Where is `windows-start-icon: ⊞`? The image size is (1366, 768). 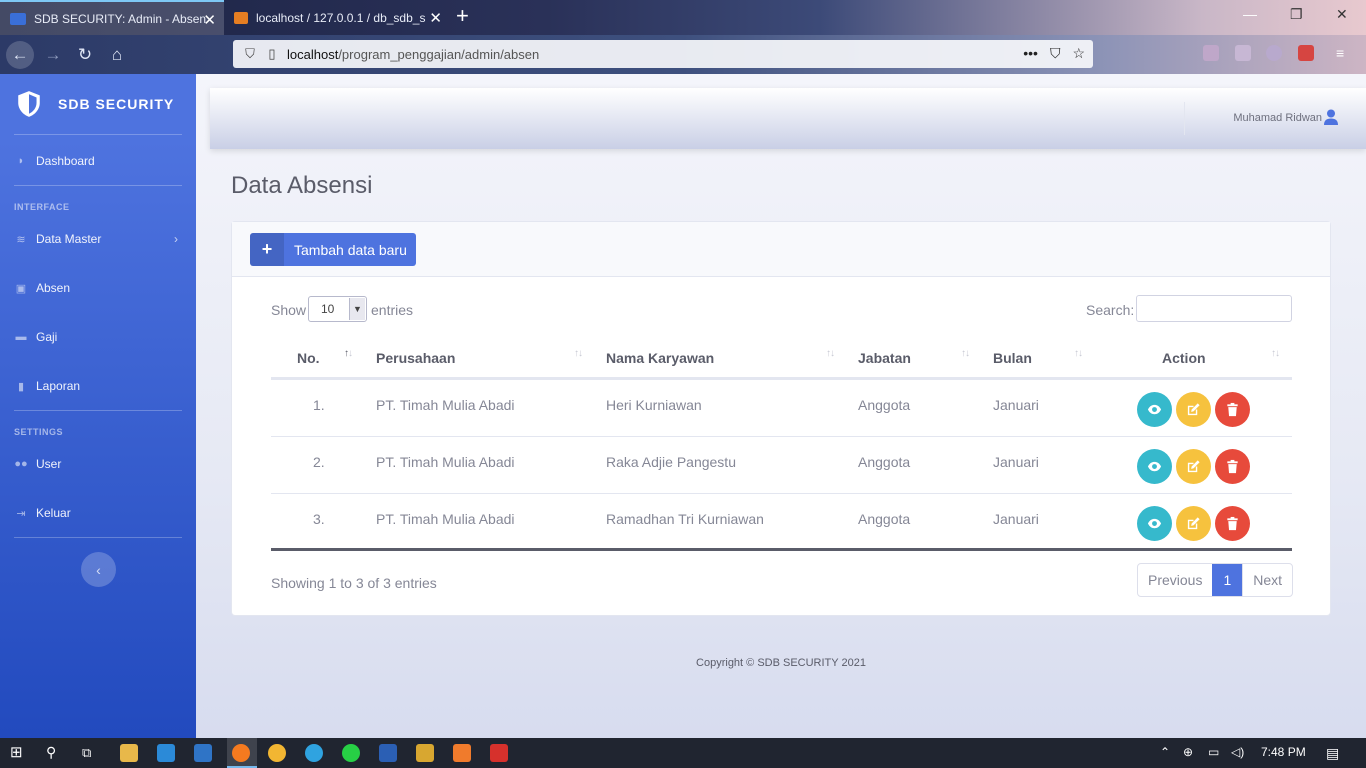 windows-start-icon: ⊞ is located at coordinates (16, 752).